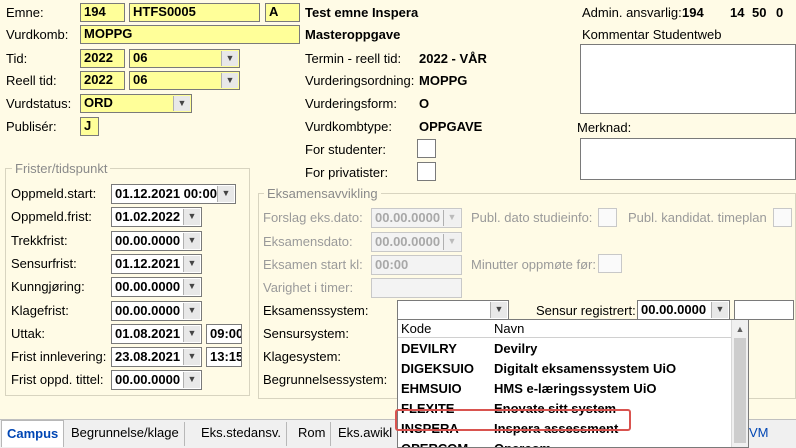  What do you see at coordinates (322, 193) in the screenshot?
I see `eksamen-legend: Eksamensavvikling` at bounding box center [322, 193].